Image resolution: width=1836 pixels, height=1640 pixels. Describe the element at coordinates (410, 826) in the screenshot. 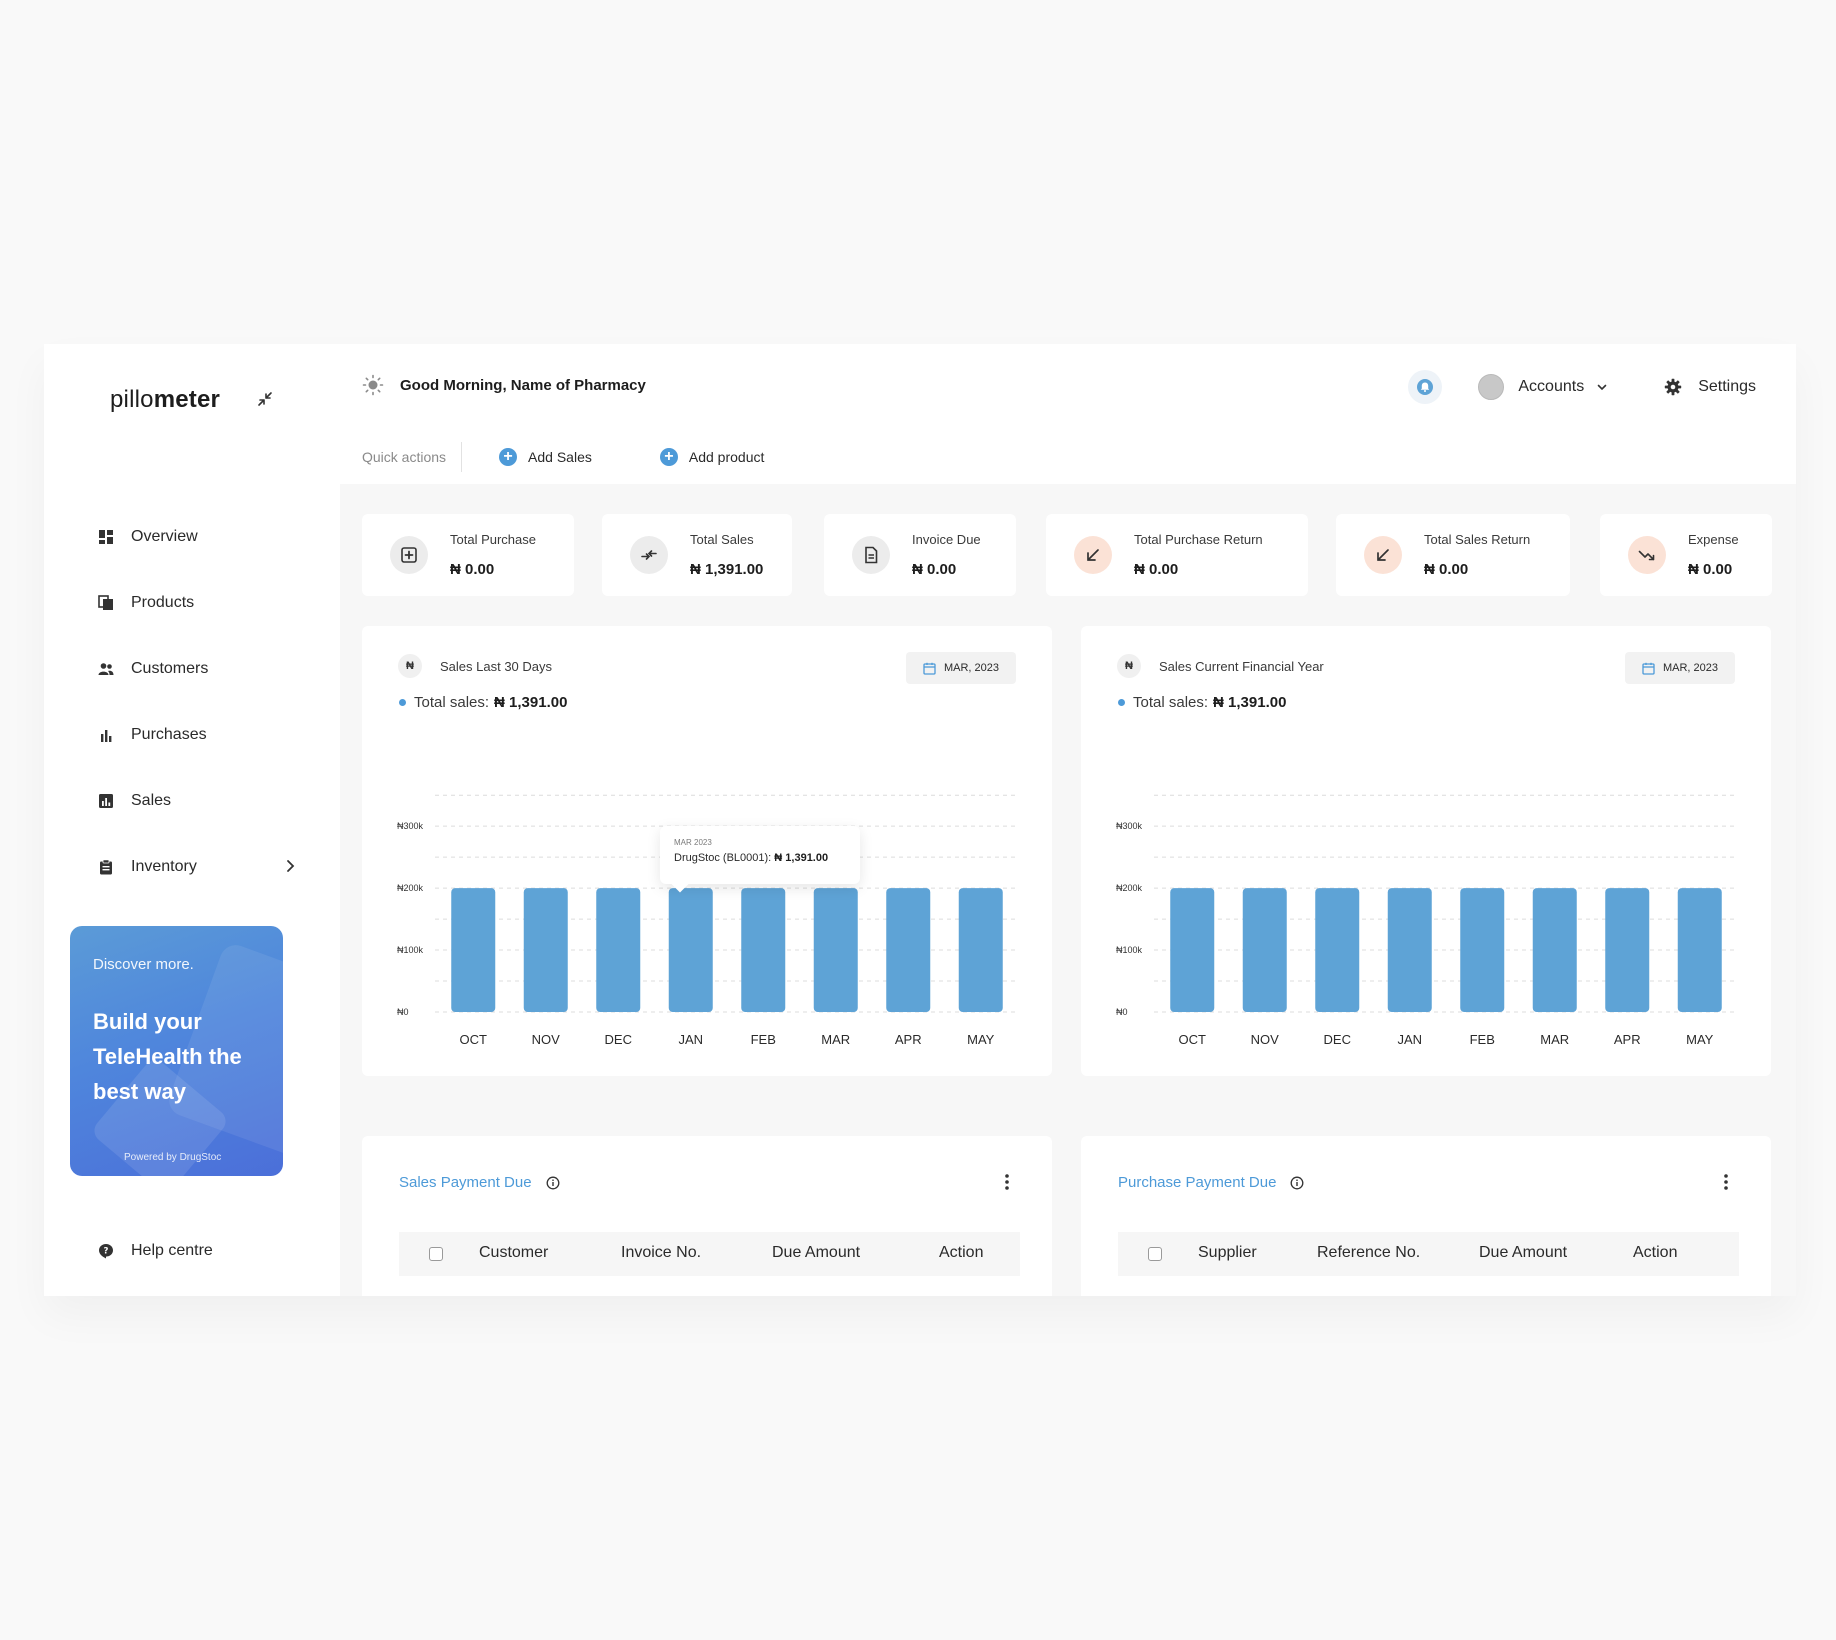

I see `y-tick-label: ₦300k` at that location.